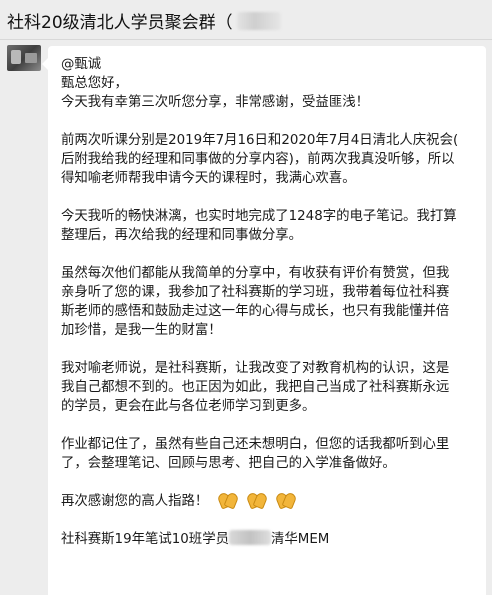 This screenshot has width=492, height=595. What do you see at coordinates (255, 292) in the screenshot?
I see `paragraph-line: 亲身听了您的课，我参加了社科赛斯的学习班，我带着每位社科赛` at bounding box center [255, 292].